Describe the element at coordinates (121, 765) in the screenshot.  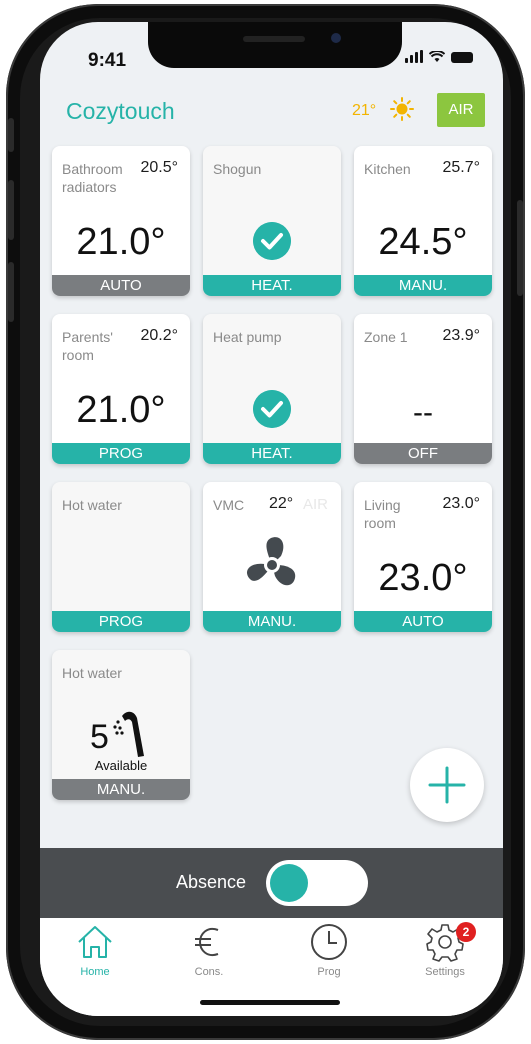
I see `available-label: Available` at that location.